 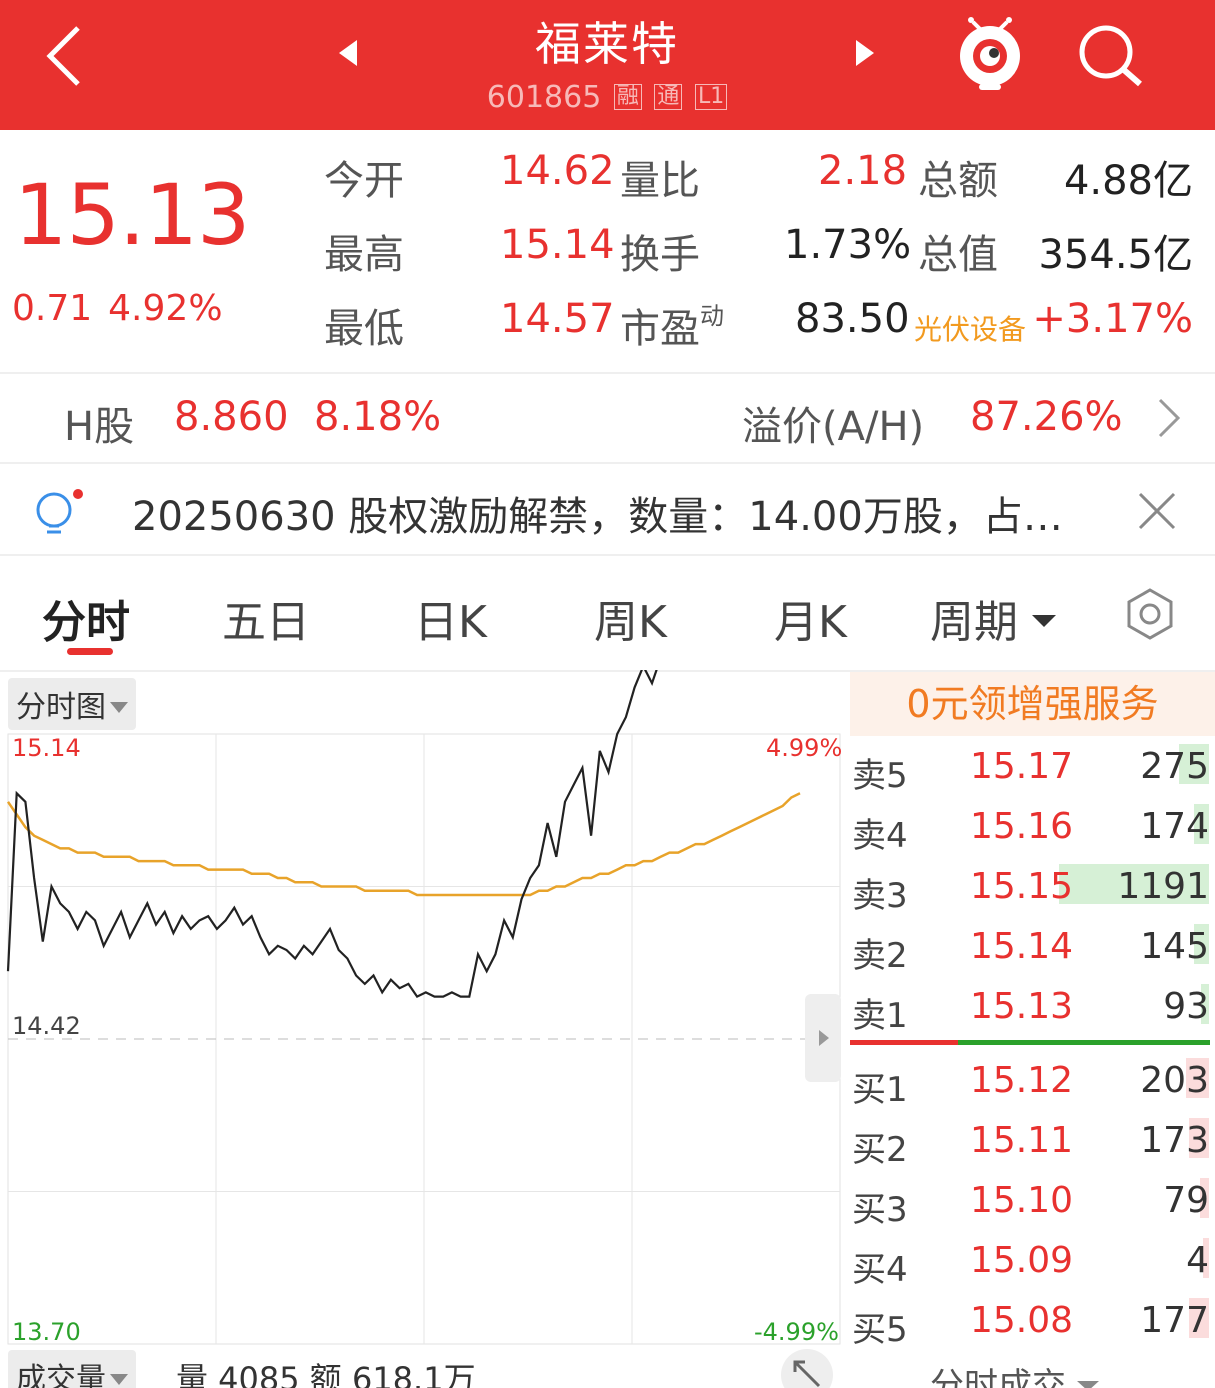 What do you see at coordinates (880, 1330) in the screenshot?
I see `level-label: 买5` at bounding box center [880, 1330].